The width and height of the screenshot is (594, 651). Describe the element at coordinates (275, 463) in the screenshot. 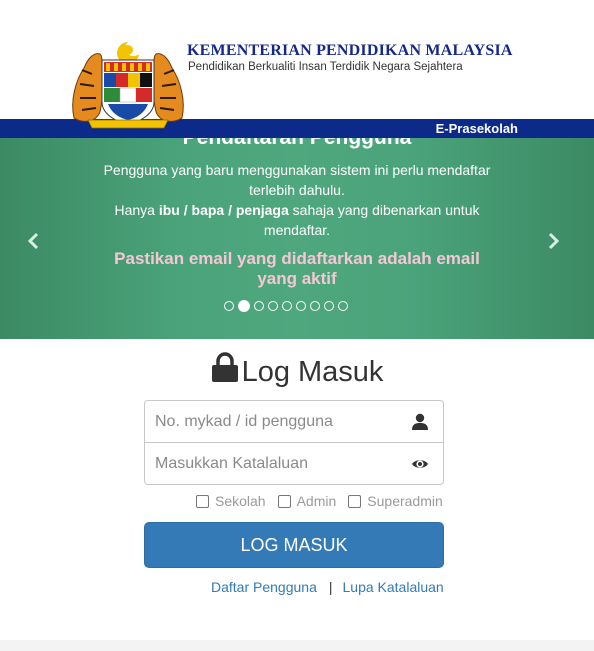

I see `password-input` at that location.